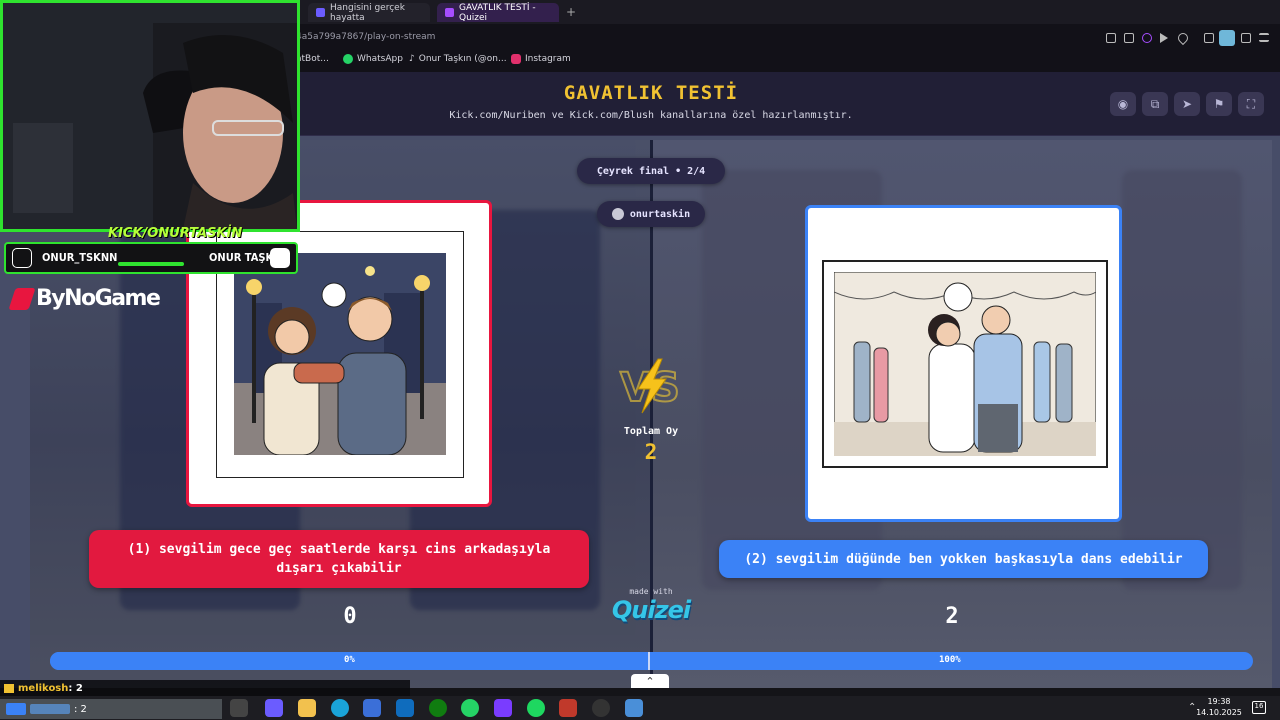 The width and height of the screenshot is (1280, 720). I want to click on host-name: onurtaskin, so click(660, 214).